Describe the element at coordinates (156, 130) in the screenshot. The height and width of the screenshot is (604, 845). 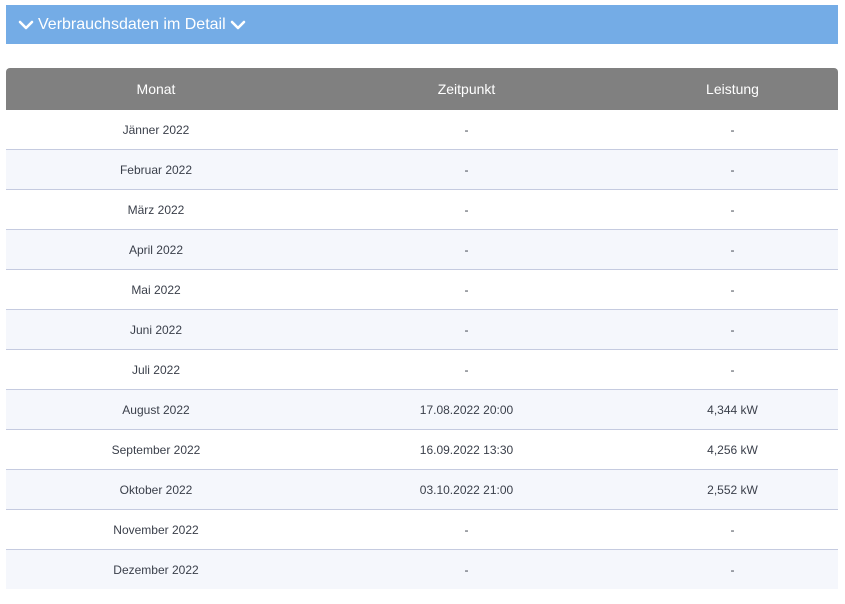
I see `cell-month: Jänner 2022` at that location.